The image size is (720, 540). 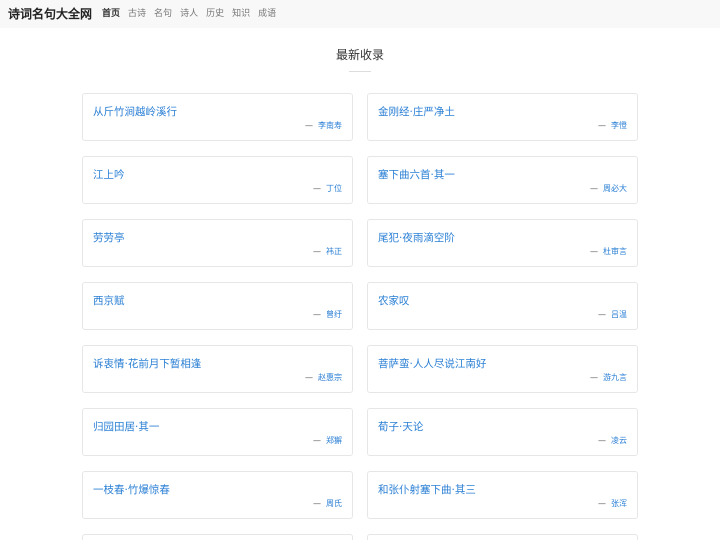 I want to click on poem-author: — 赵惠宗, so click(x=323, y=377).